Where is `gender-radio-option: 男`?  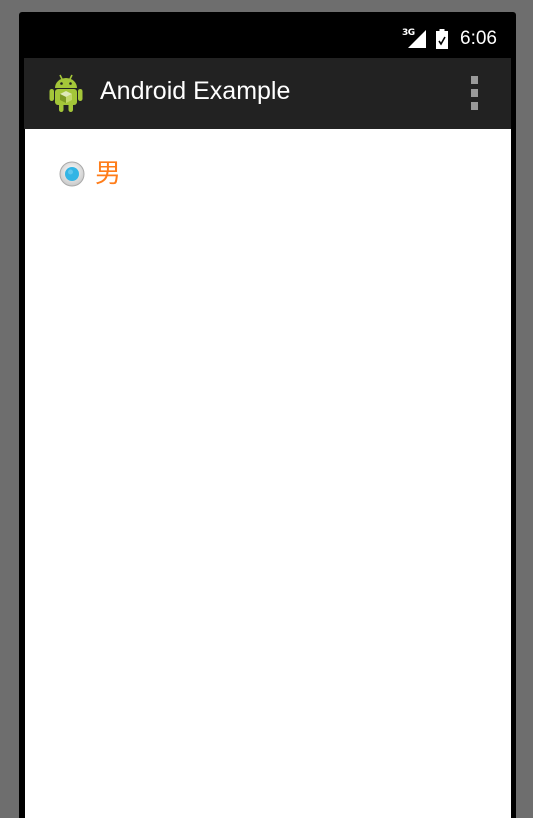 gender-radio-option: 男 is located at coordinates (90, 174).